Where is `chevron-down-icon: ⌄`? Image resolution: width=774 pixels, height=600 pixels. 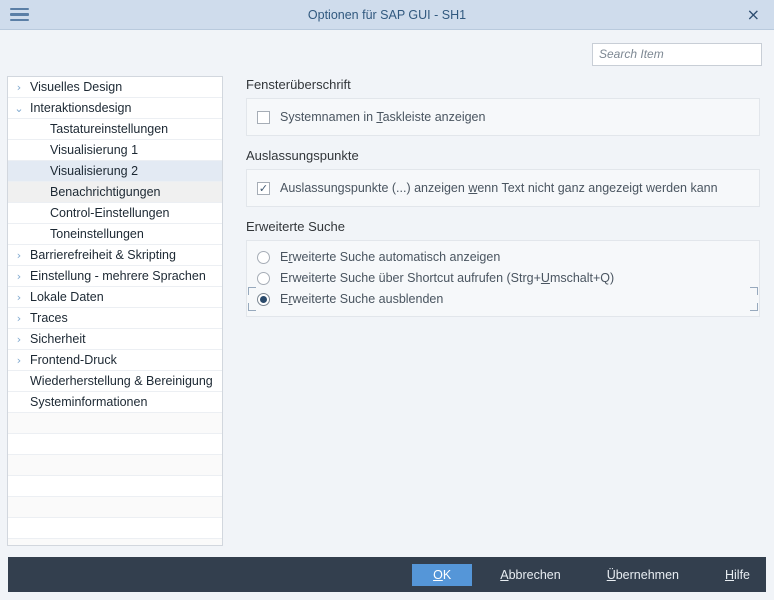
chevron-down-icon: ⌄ is located at coordinates (19, 108).